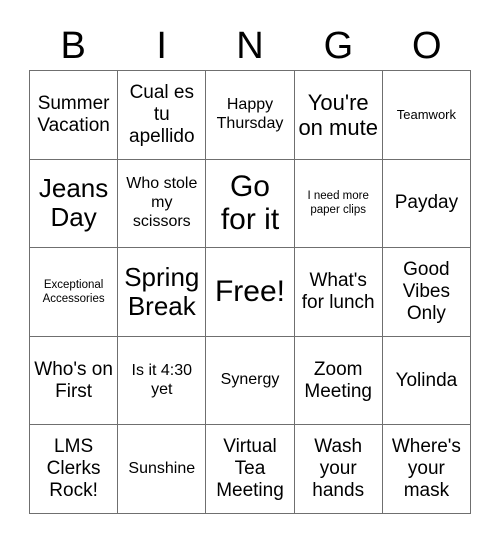 The image size is (500, 544). I want to click on bingo-cell-text: Who stole my scissors, so click(162, 202).